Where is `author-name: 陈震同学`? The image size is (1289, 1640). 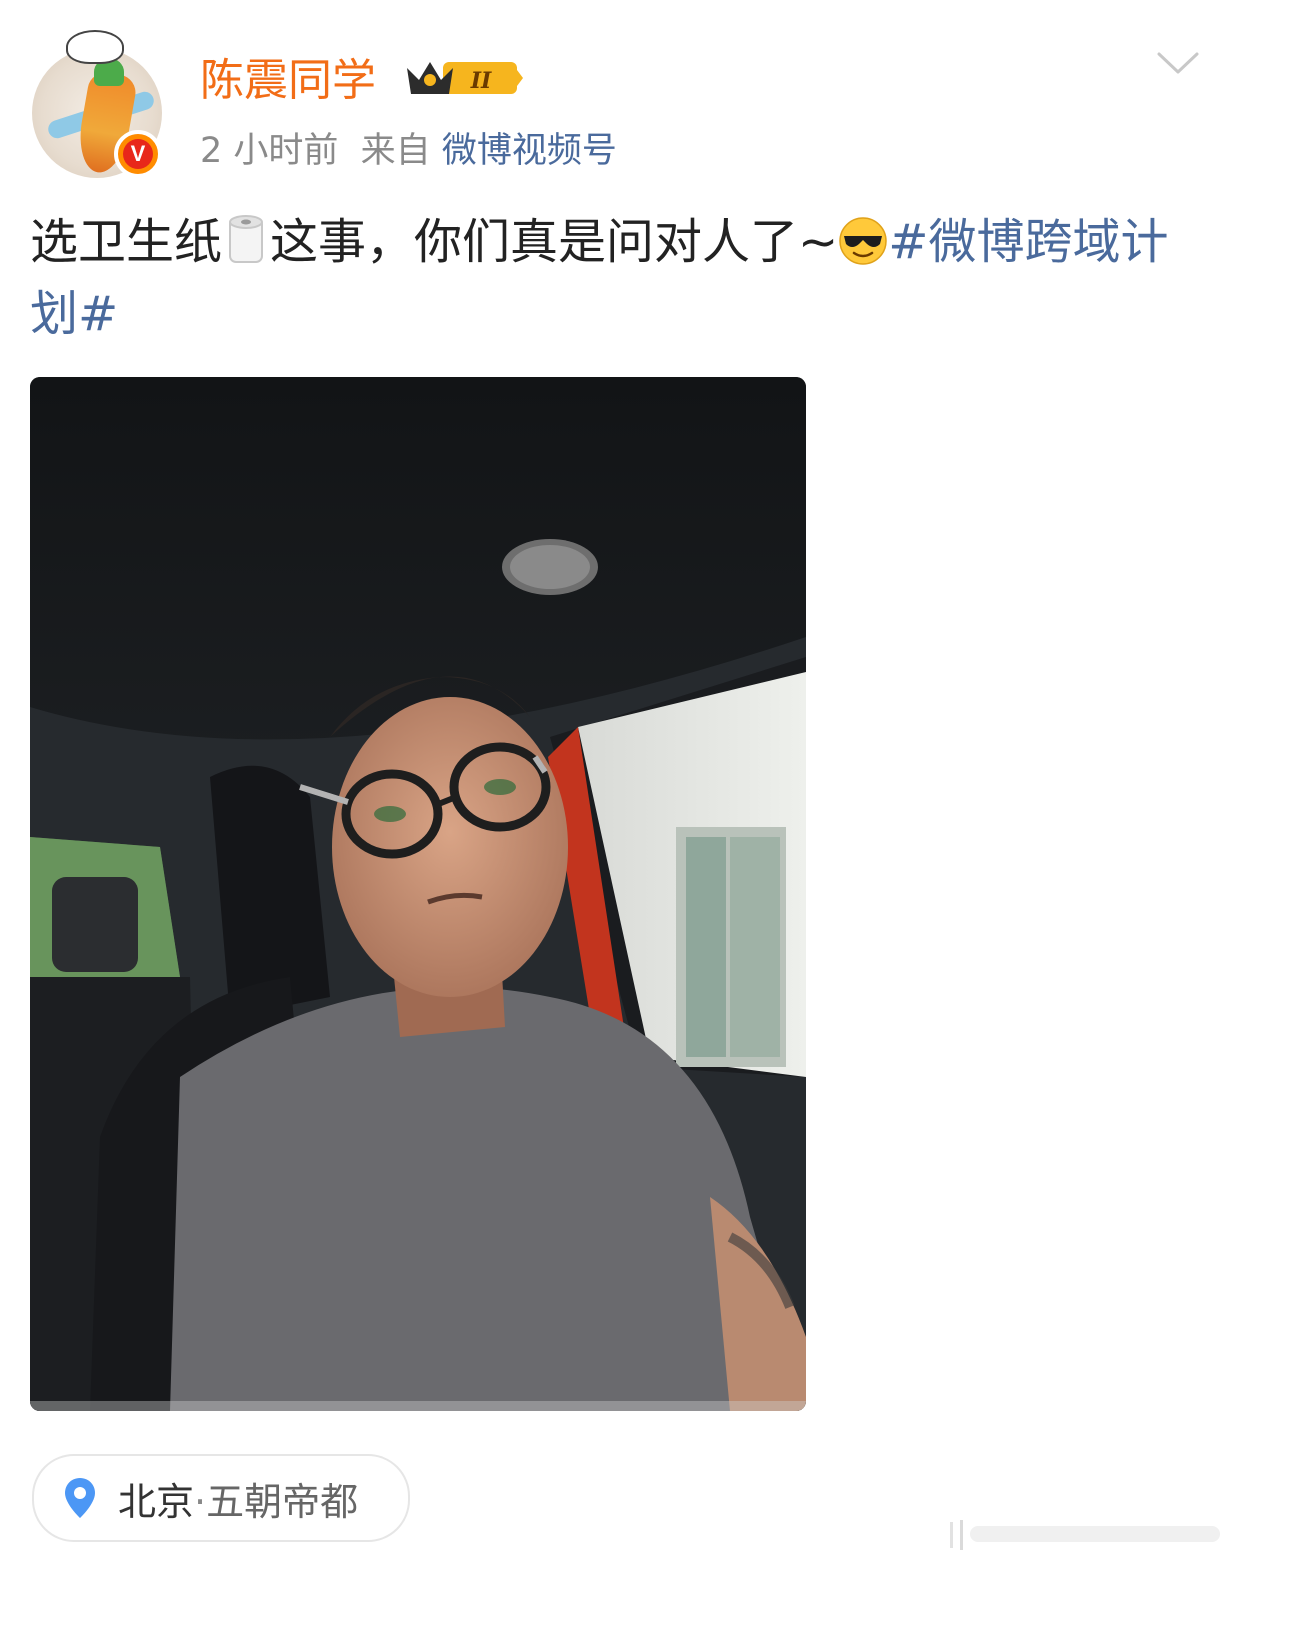
author-name: 陈震同学 is located at coordinates (288, 76).